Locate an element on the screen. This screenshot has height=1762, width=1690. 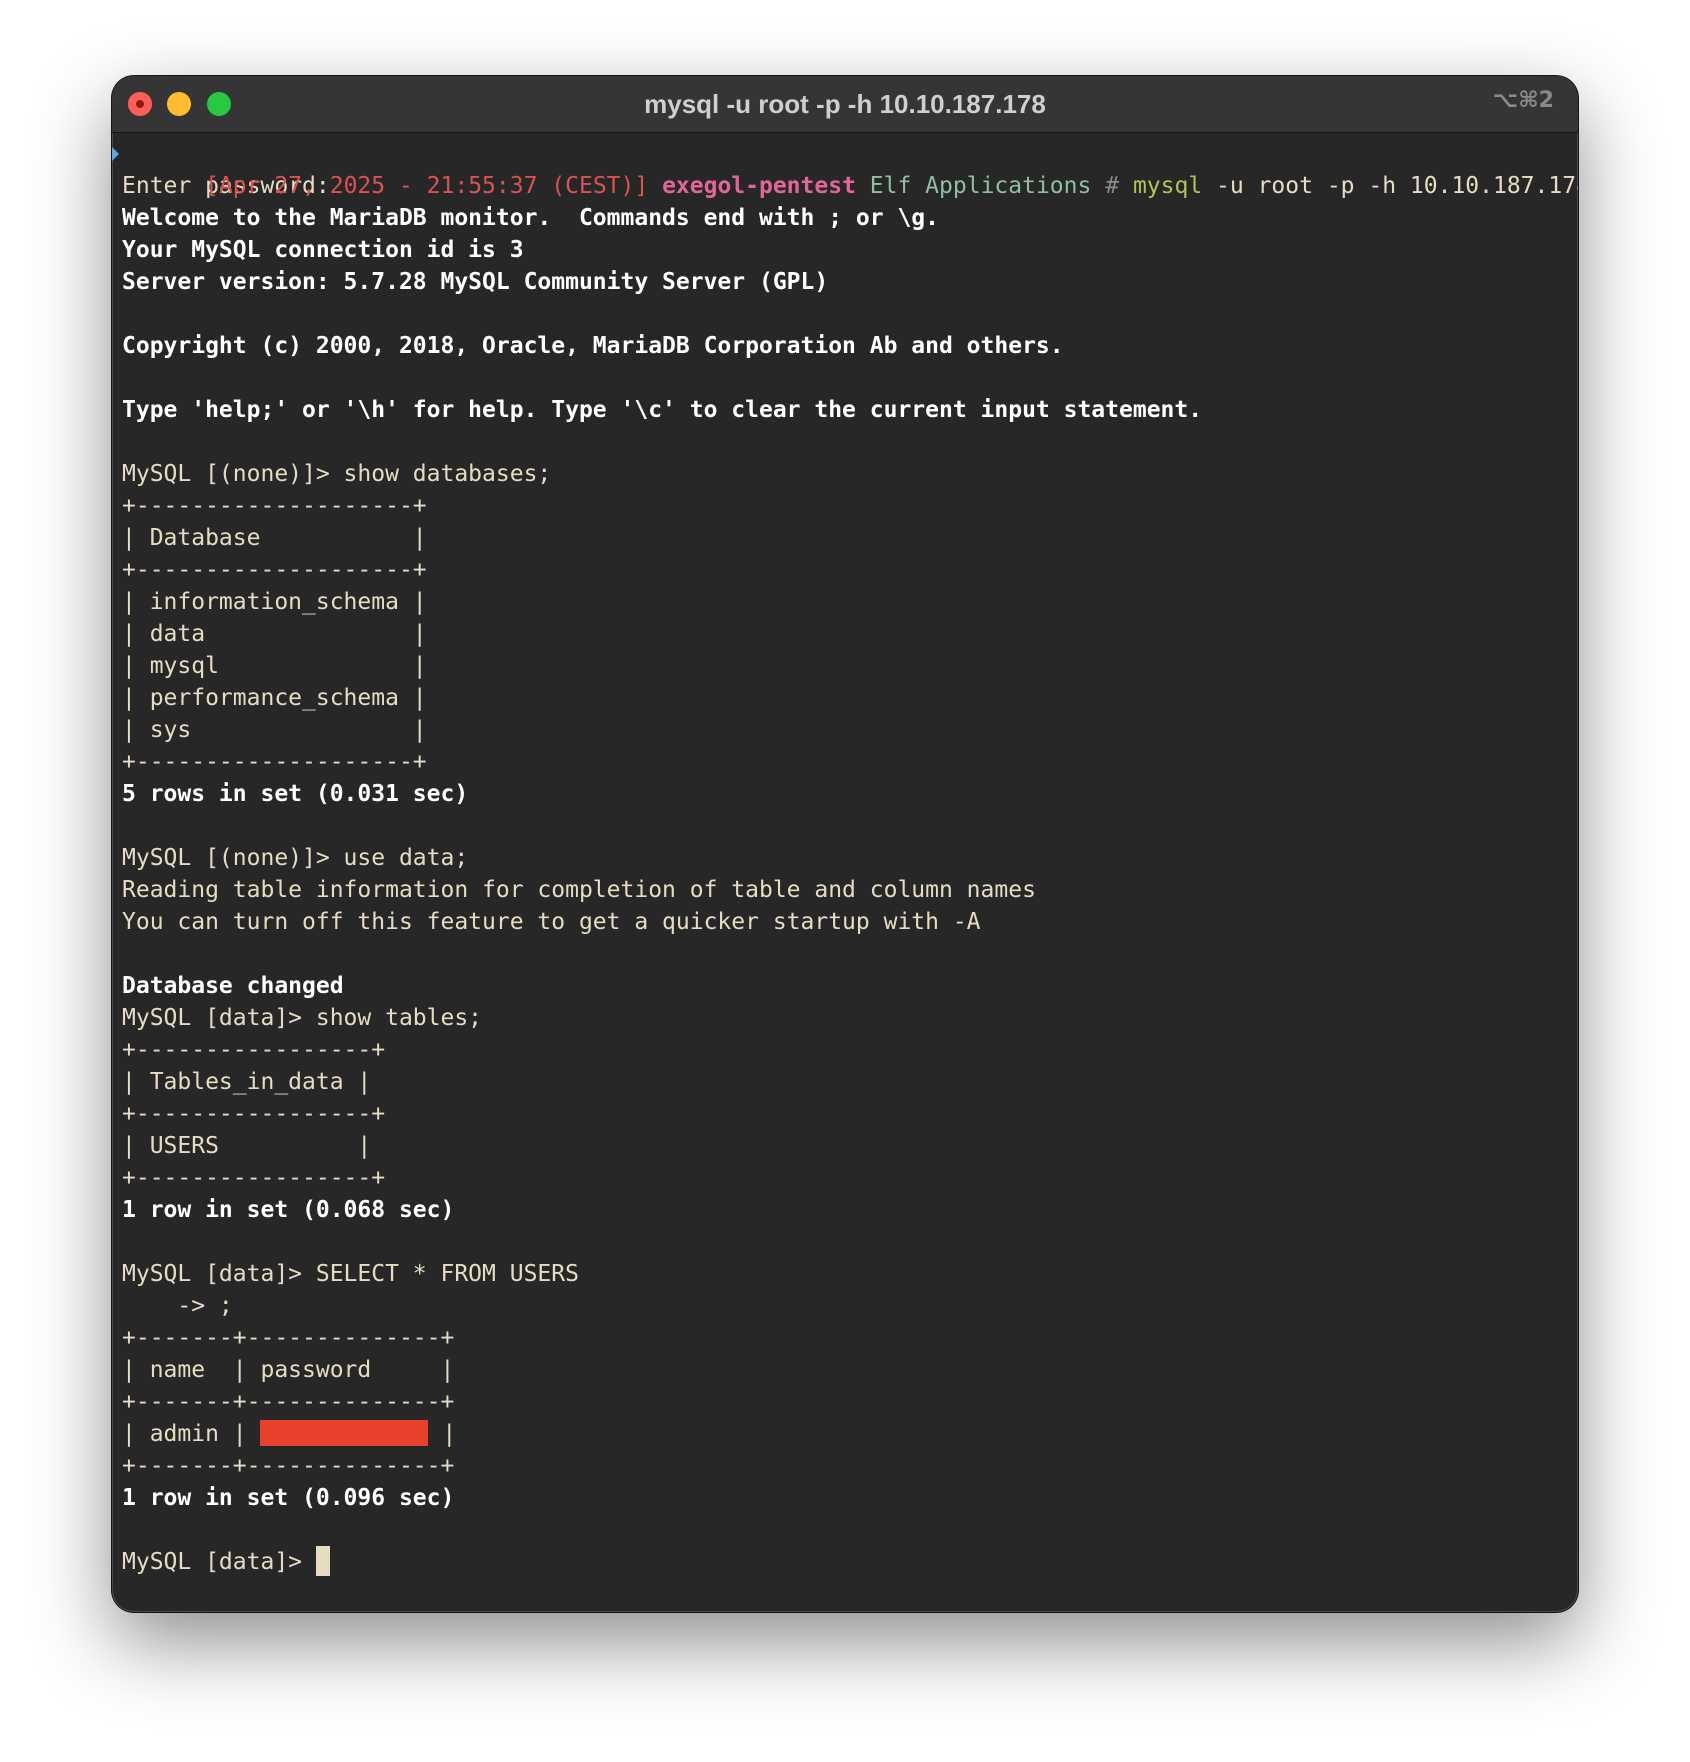
use-data-command: MySQL [(none)]> use data; is located at coordinates (295, 858).